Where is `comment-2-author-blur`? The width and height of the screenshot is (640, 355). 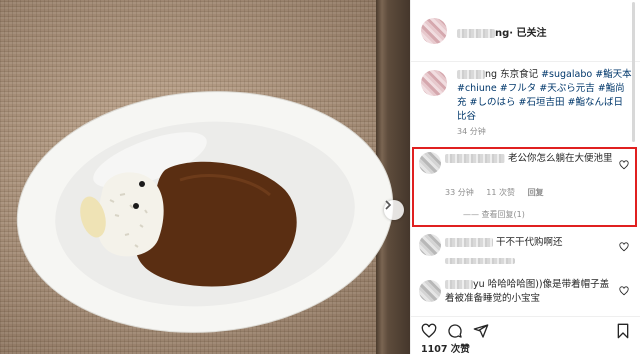 comment-2-author-blur is located at coordinates (469, 242).